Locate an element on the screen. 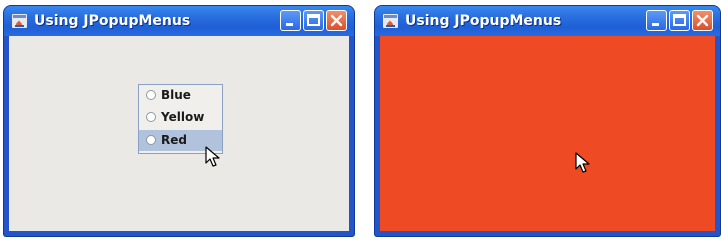  menu-item-label: Yellow is located at coordinates (183, 117).